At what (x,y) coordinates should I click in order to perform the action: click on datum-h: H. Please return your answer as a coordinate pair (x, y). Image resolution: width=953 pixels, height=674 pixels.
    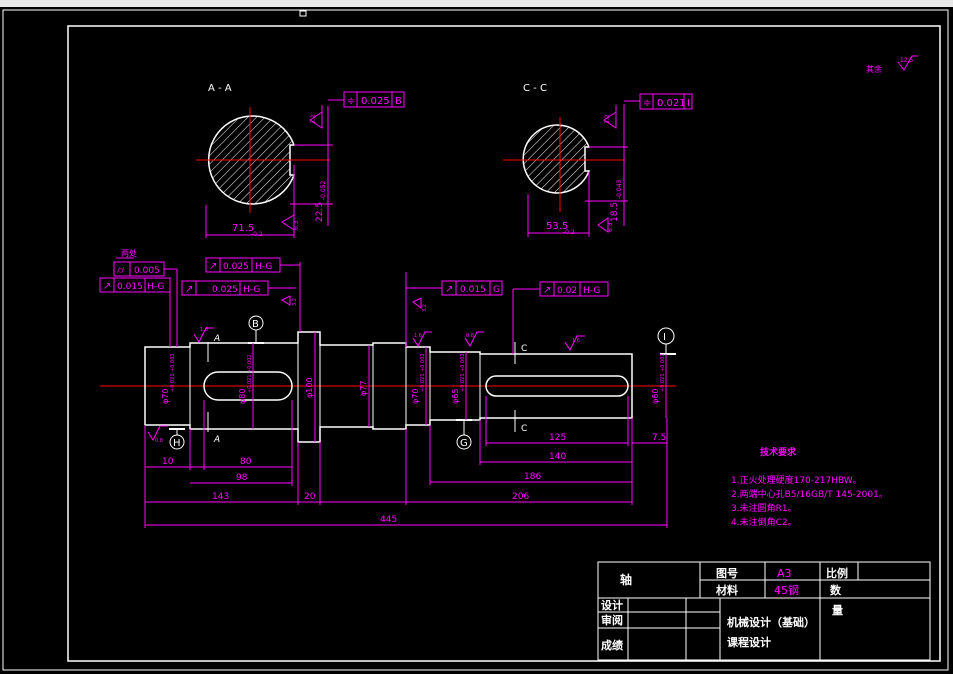
    Looking at the image, I should click on (177, 439).